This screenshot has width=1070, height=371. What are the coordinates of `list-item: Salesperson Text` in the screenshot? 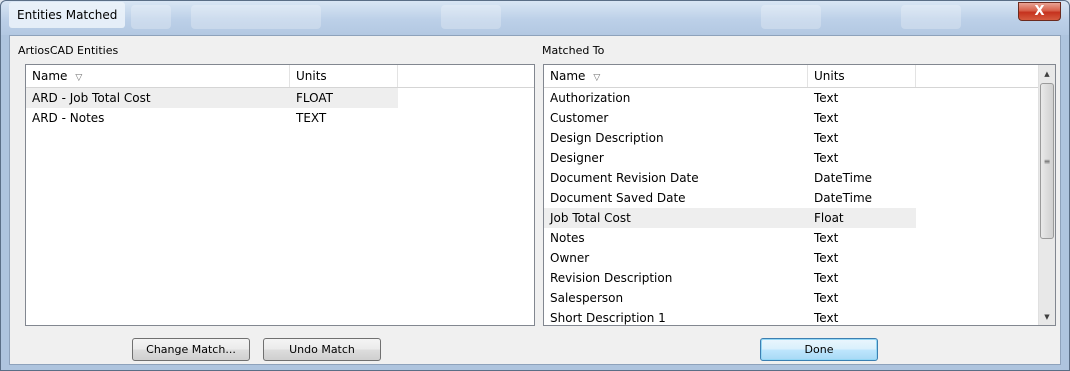 It's located at (730, 298).